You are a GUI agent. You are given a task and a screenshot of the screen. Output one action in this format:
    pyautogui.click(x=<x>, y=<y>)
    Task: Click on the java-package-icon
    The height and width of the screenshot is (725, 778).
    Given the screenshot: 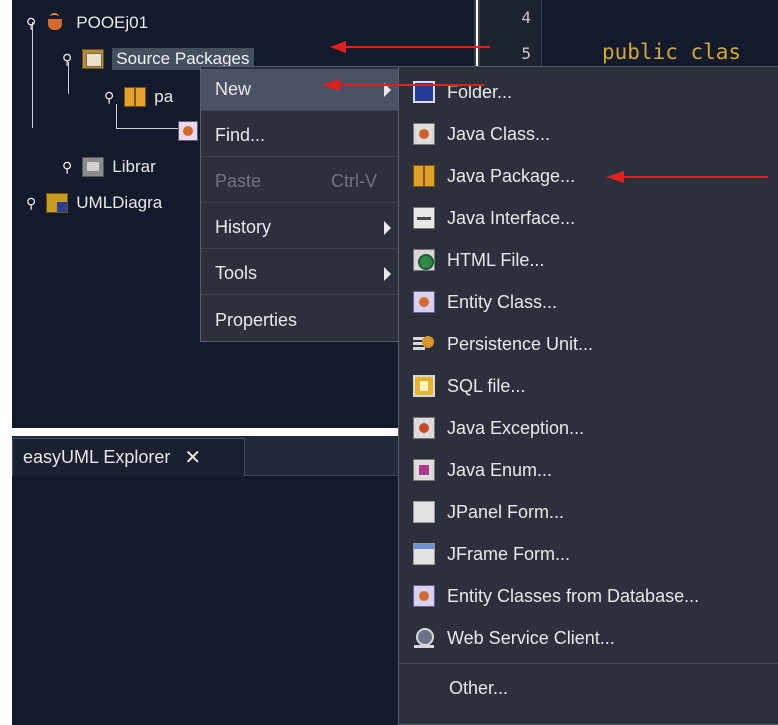 What is the action you would take?
    pyautogui.click(x=424, y=176)
    